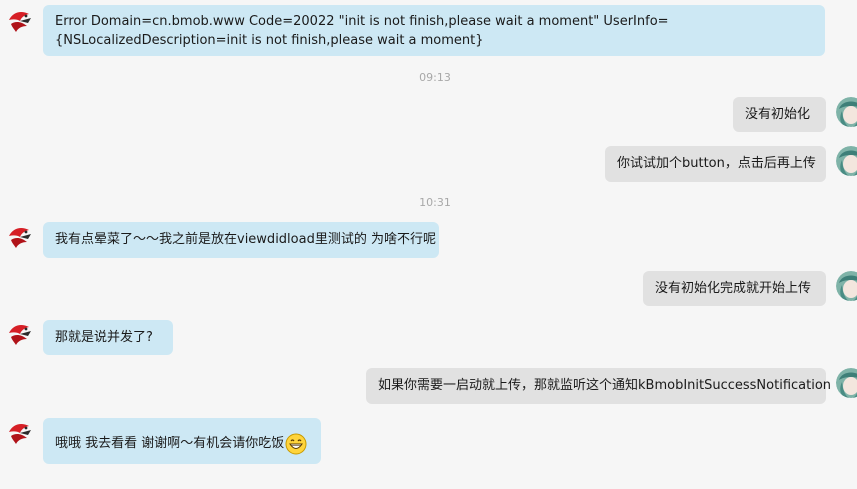 This screenshot has height=489, width=857. I want to click on timestamp: 10:31, so click(435, 202).